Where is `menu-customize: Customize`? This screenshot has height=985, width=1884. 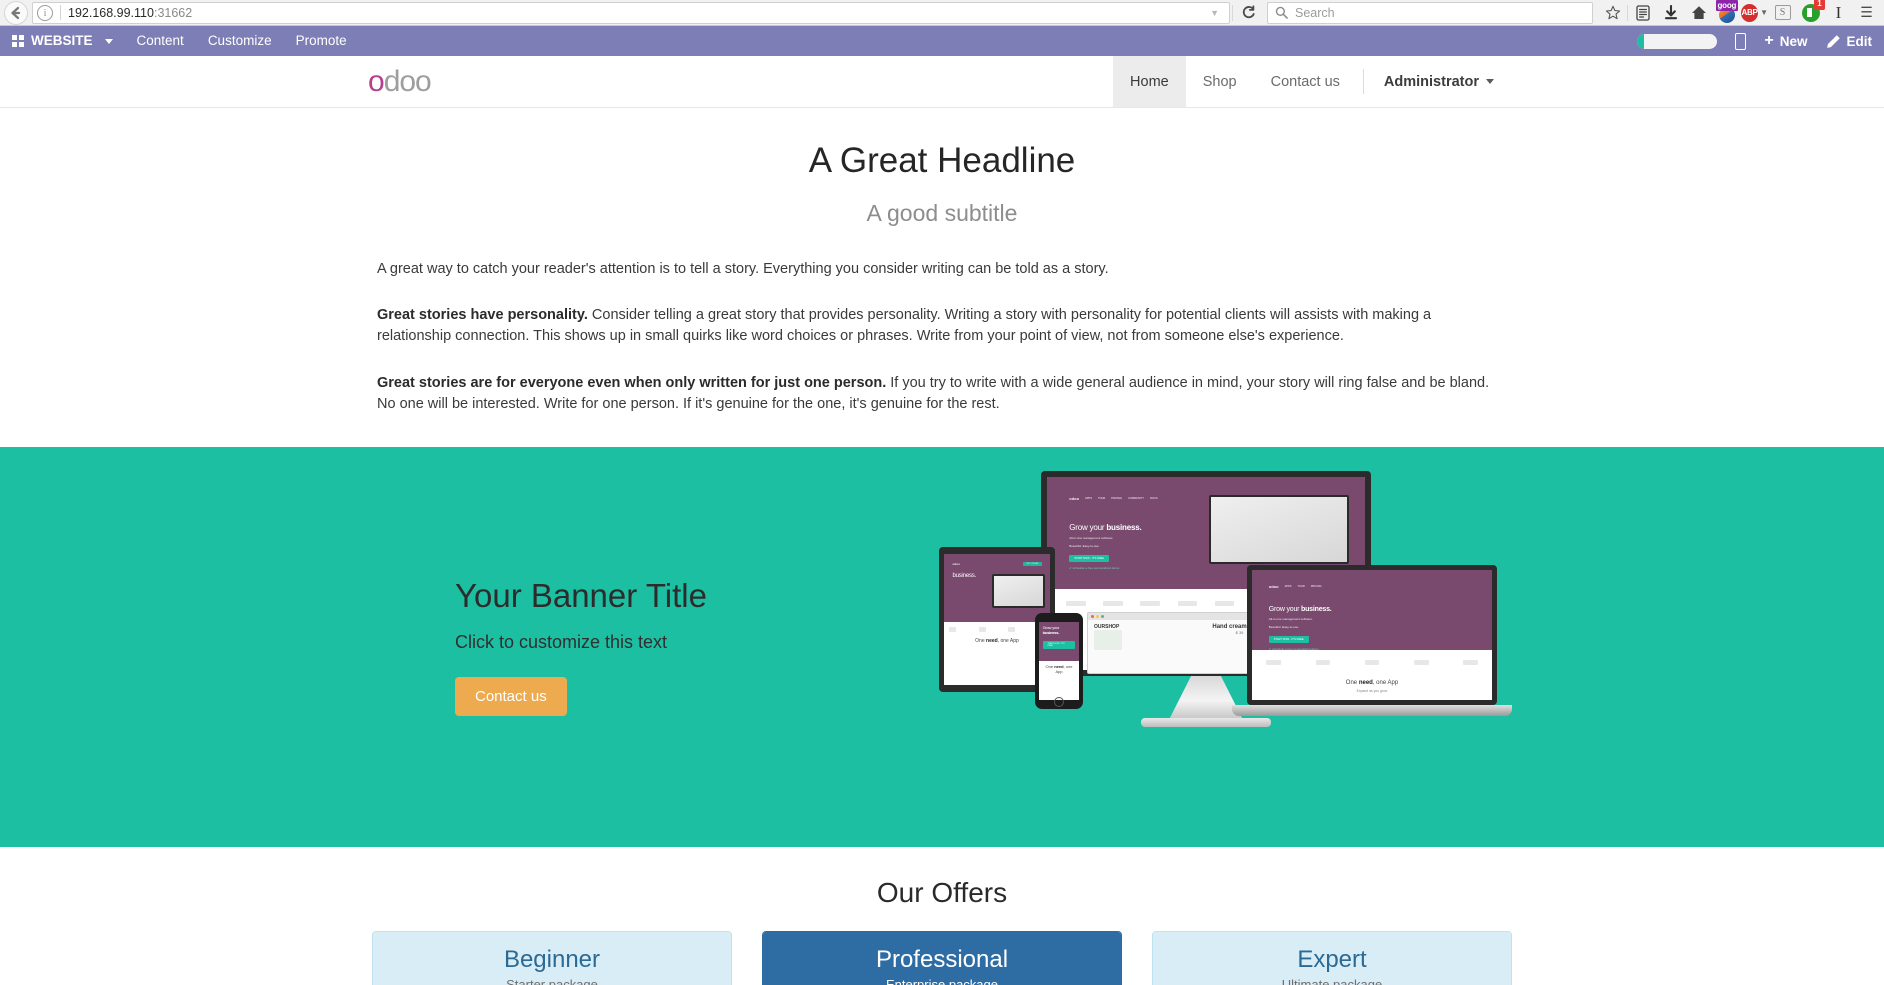
menu-customize: Customize is located at coordinates (240, 41).